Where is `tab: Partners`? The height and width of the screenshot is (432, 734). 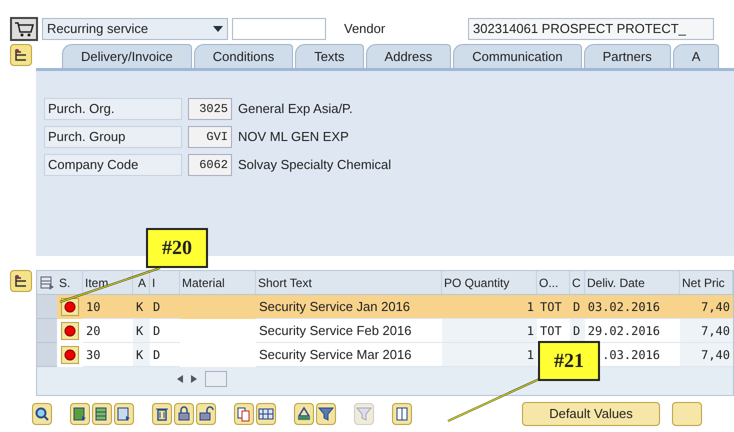
tab: Partners is located at coordinates (627, 56).